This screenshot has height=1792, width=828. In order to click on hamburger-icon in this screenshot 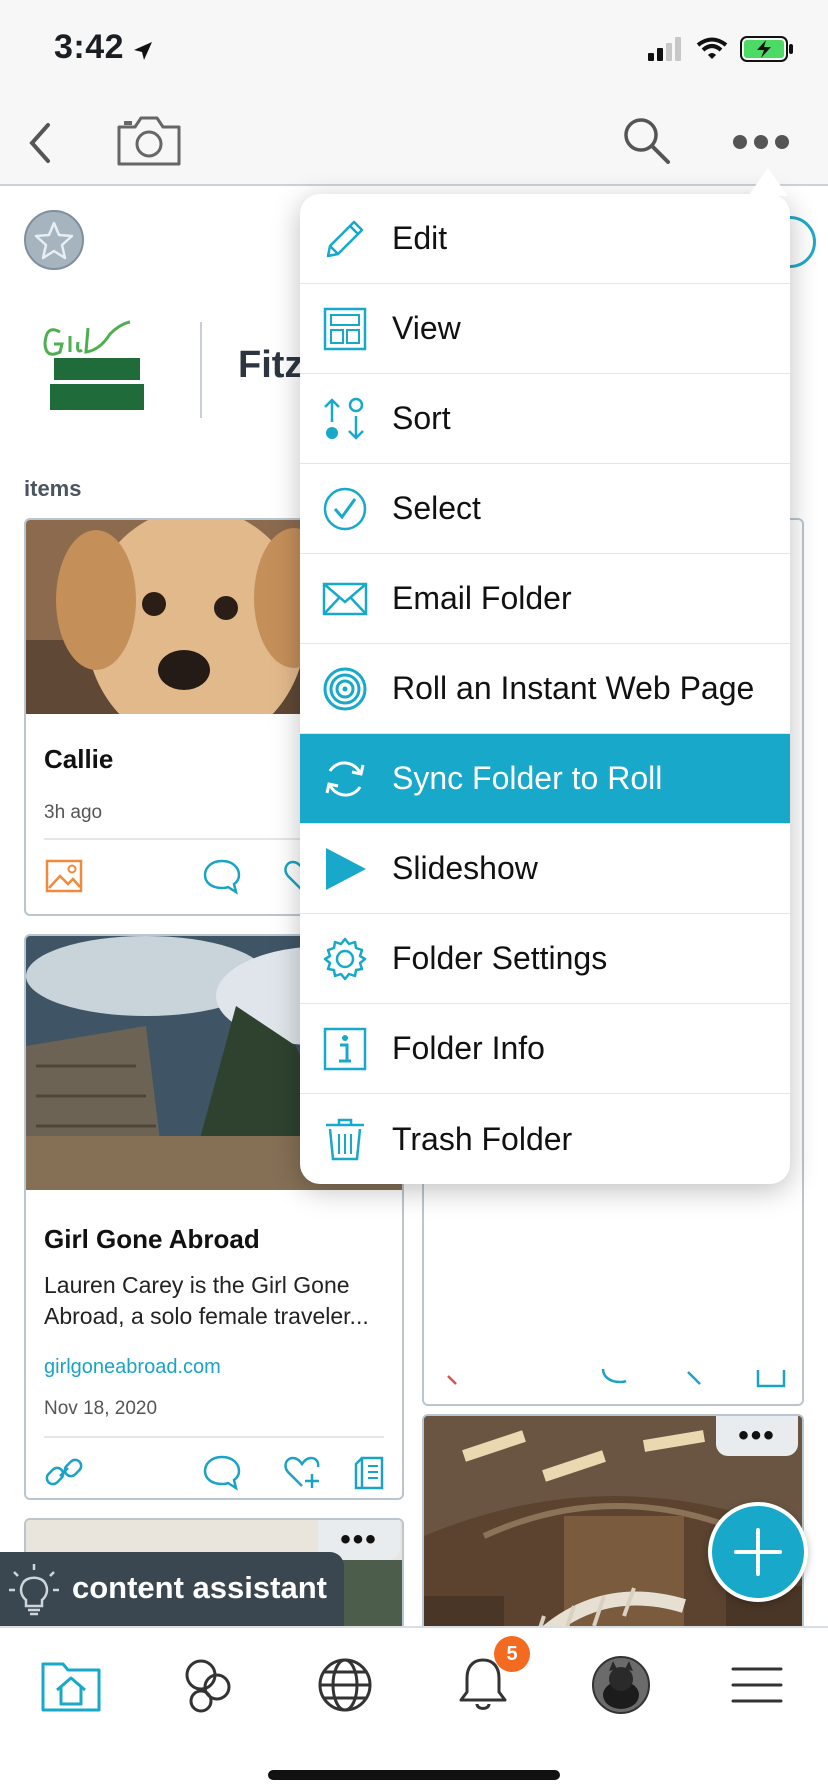, I will do `click(757, 1685)`.